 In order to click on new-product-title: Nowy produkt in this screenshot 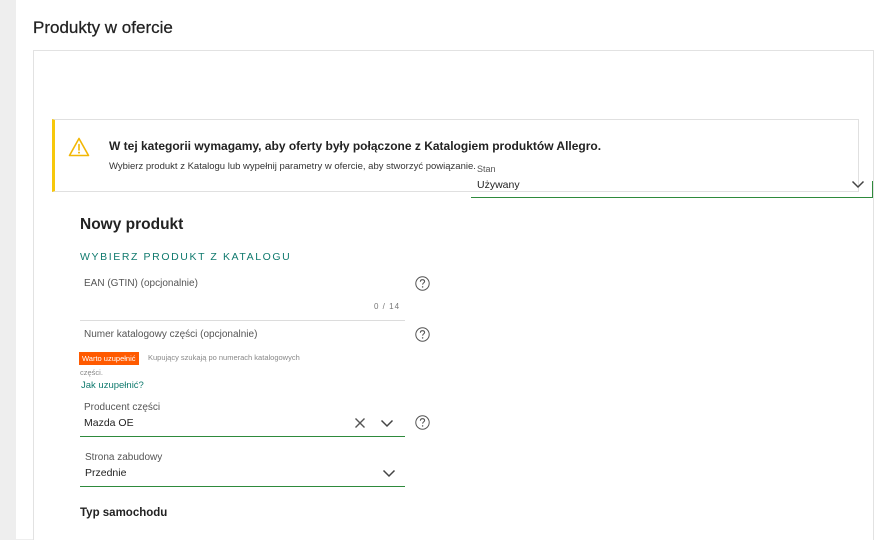, I will do `click(132, 224)`.